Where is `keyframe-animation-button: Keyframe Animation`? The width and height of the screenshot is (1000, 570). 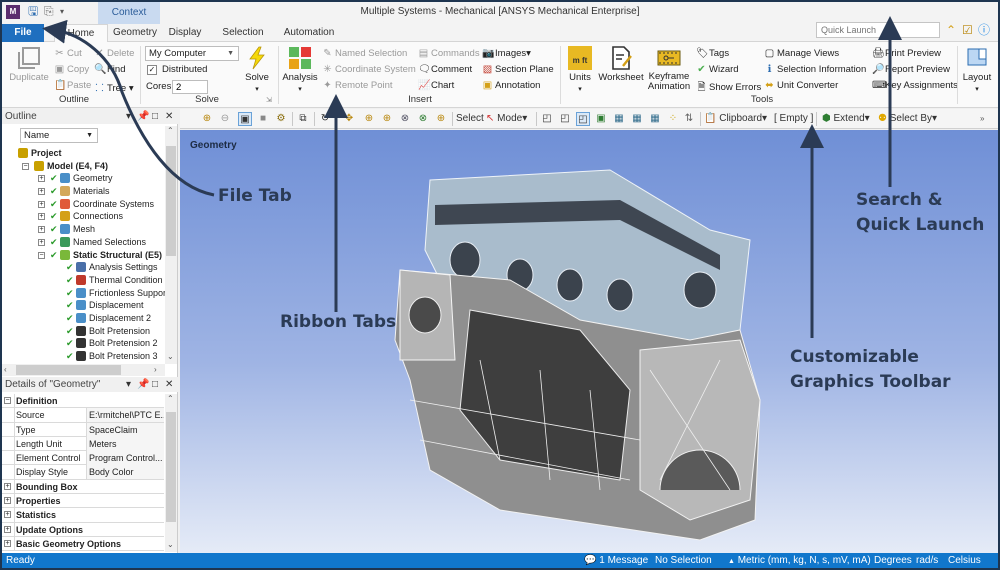
keyframe-animation-button: Keyframe Animation is located at coordinates (669, 69).